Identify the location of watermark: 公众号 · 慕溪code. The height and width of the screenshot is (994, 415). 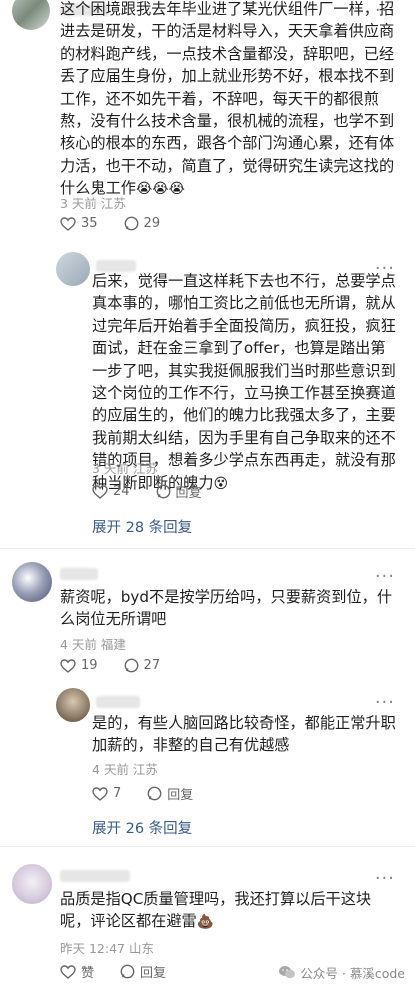
(341, 972).